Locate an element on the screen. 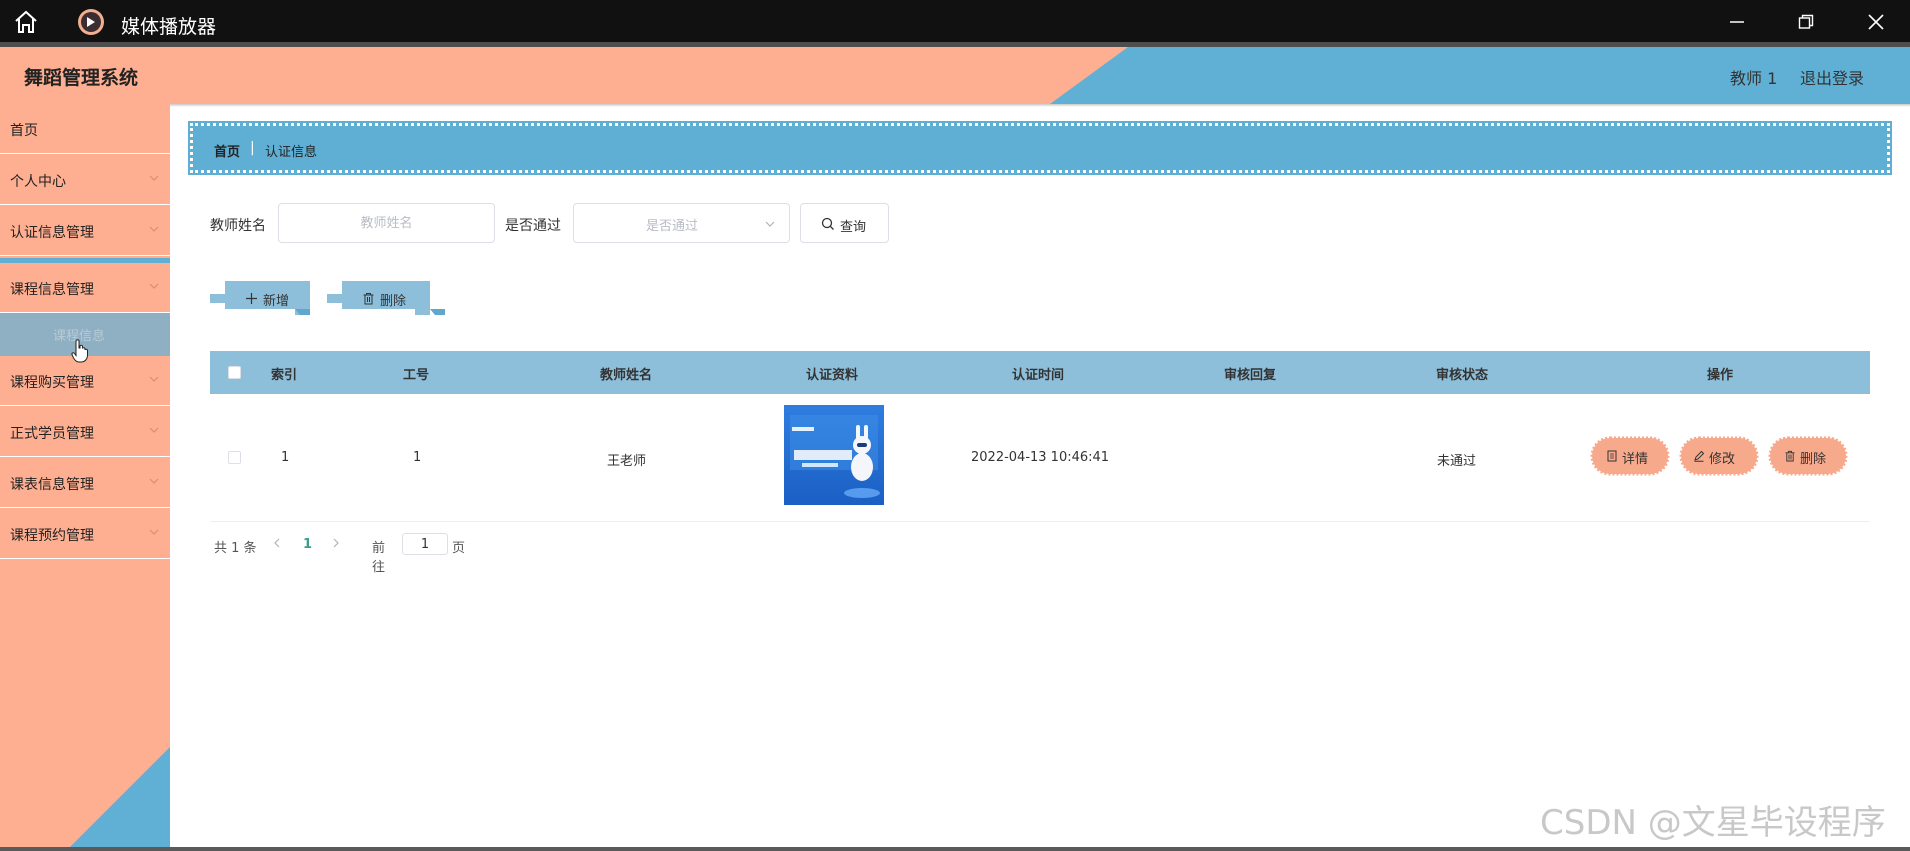 The height and width of the screenshot is (851, 1910). chevron-left-icon is located at coordinates (277, 543).